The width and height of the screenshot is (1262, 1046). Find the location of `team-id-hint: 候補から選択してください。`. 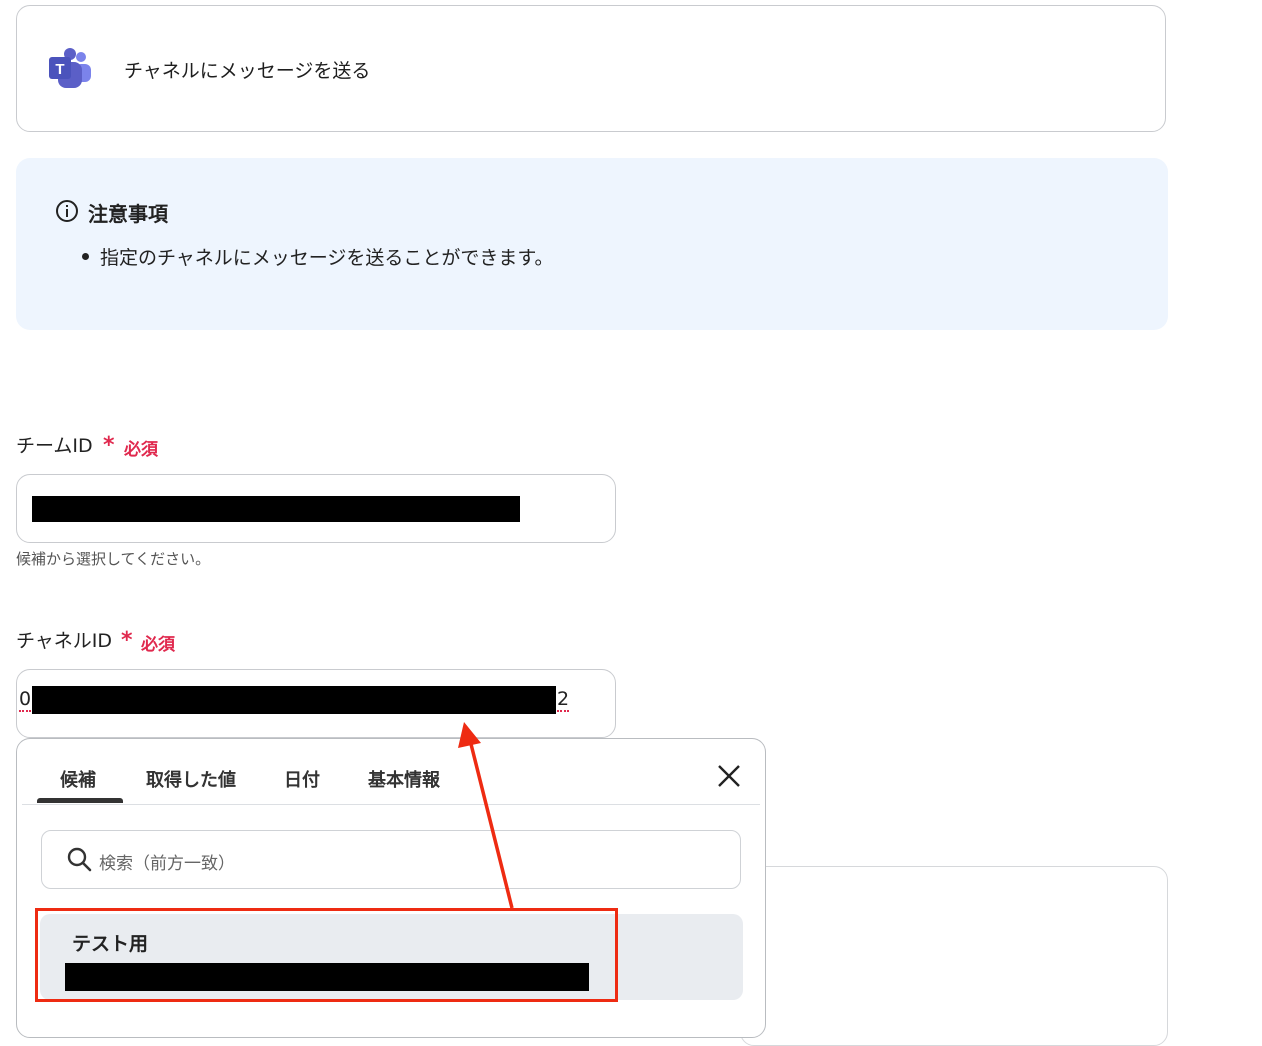

team-id-hint: 候補から選択してください。 is located at coordinates (113, 559).